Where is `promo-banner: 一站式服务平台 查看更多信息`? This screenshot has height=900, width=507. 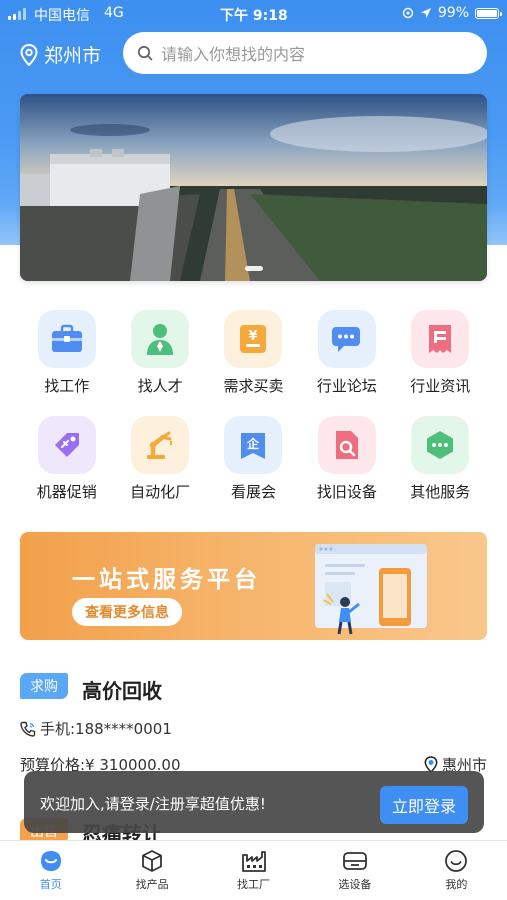 promo-banner: 一站式服务平台 查看更多信息 is located at coordinates (253, 586).